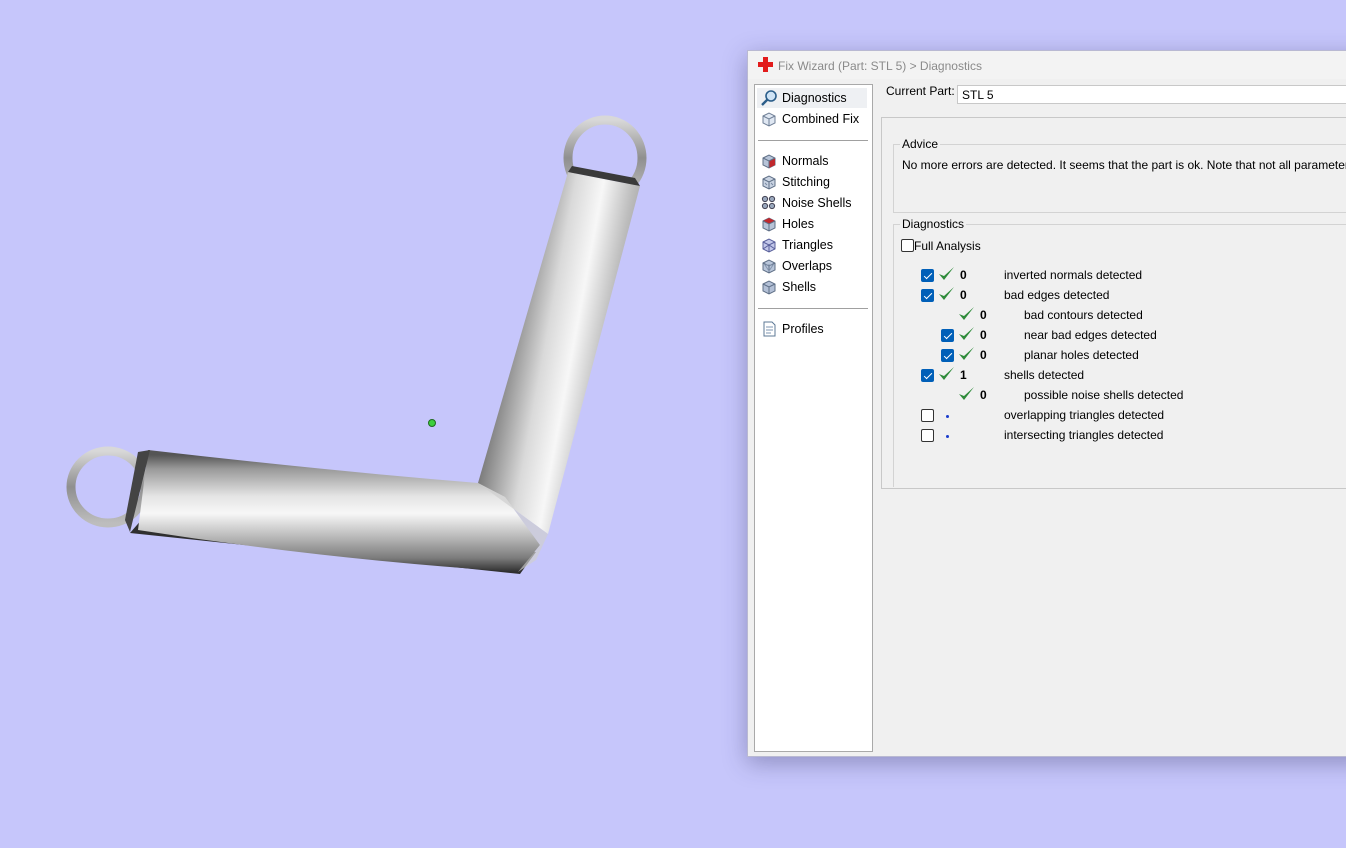 This screenshot has width=1346, height=848. I want to click on vertical-arm, so click(559, 353).